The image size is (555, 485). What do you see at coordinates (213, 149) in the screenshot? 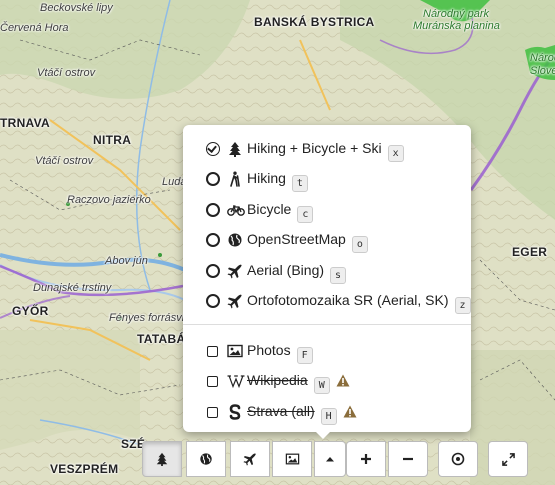
I see `radio-checked-icon` at bounding box center [213, 149].